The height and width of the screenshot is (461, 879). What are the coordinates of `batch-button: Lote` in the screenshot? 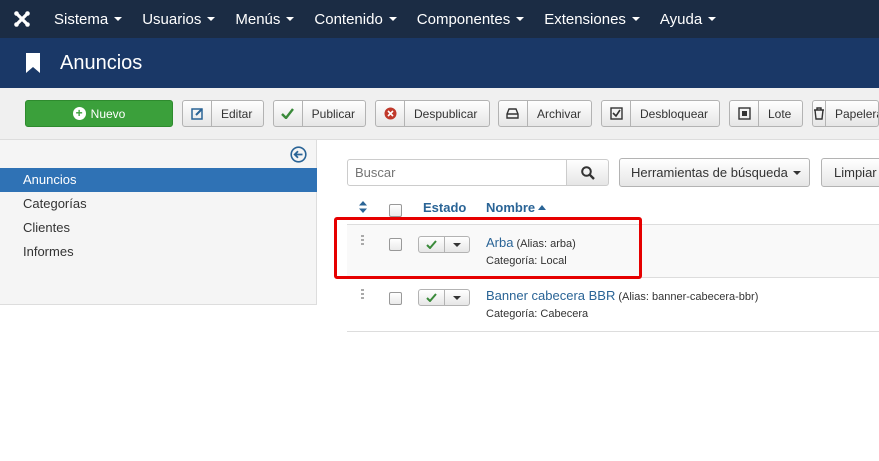 It's located at (766, 113).